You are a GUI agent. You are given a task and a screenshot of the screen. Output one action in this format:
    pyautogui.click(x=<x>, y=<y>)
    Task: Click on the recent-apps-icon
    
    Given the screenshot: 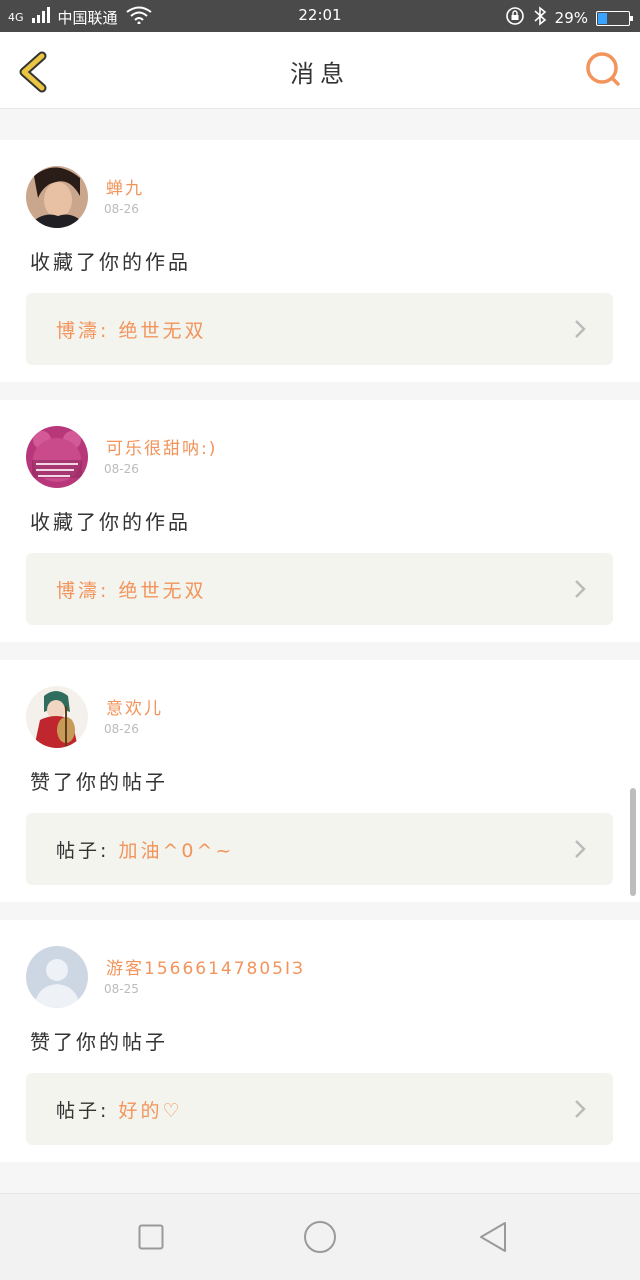 What is the action you would take?
    pyautogui.click(x=151, y=1237)
    